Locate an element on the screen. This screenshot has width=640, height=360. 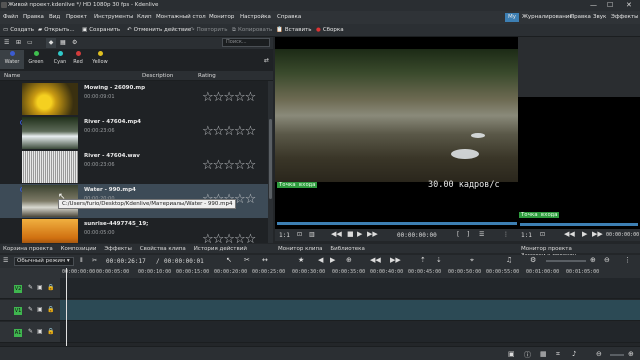
timeline-zoom-slider is located at coordinates (566, 261).